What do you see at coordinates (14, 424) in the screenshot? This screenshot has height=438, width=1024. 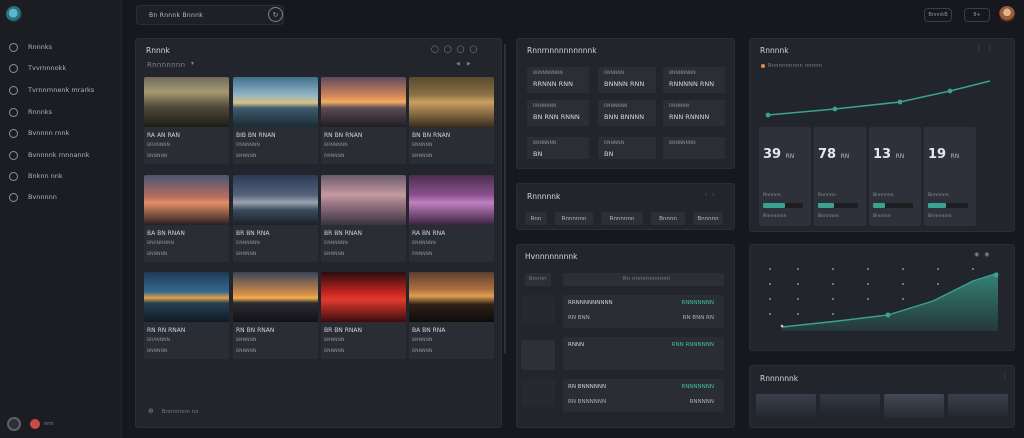 I see `help-icon` at bounding box center [14, 424].